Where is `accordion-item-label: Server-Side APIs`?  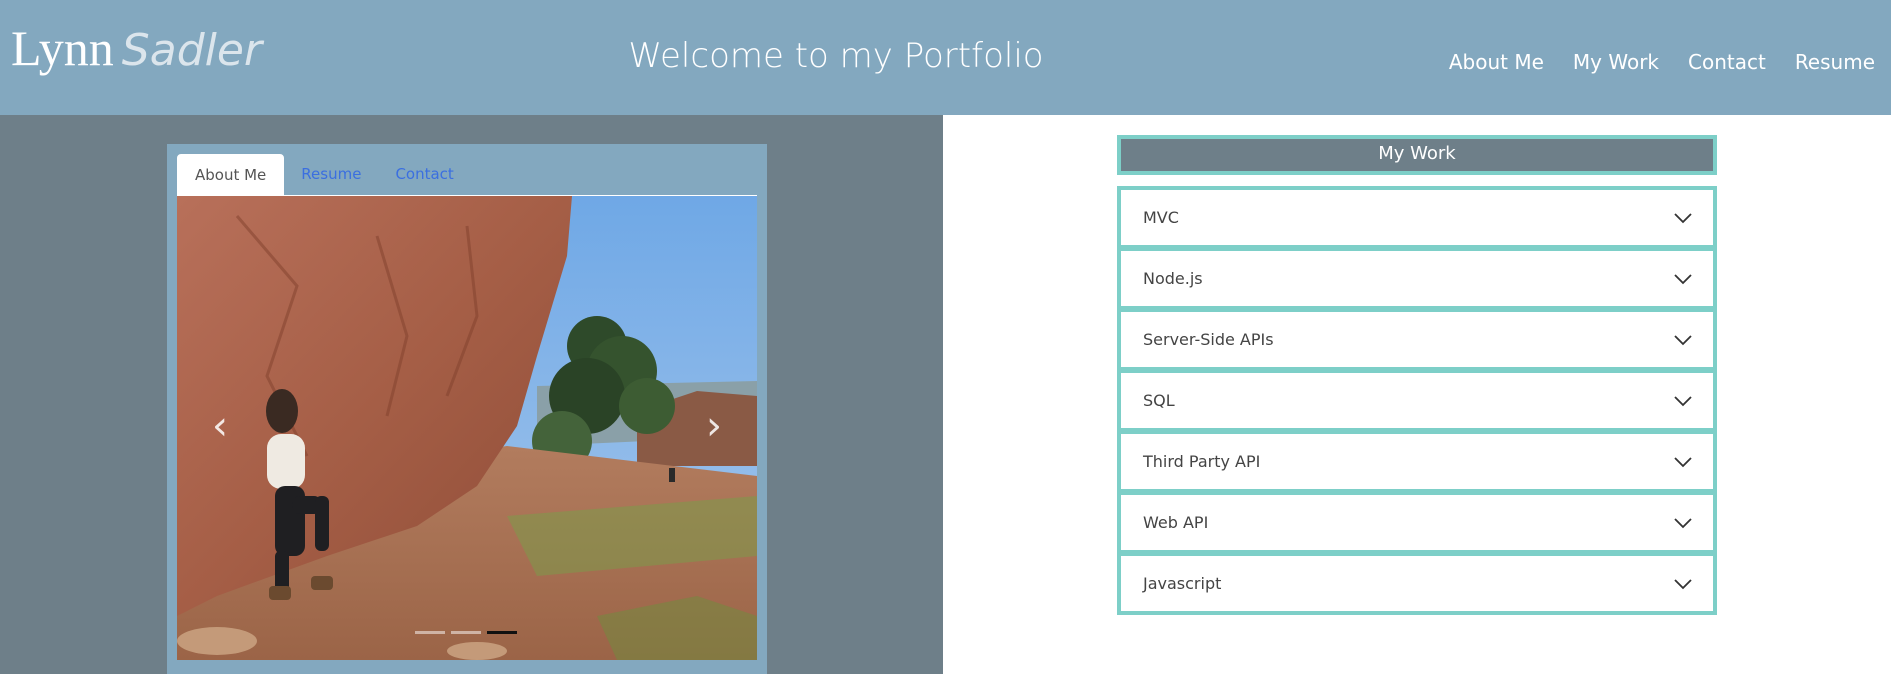 accordion-item-label: Server-Side APIs is located at coordinates (1208, 339).